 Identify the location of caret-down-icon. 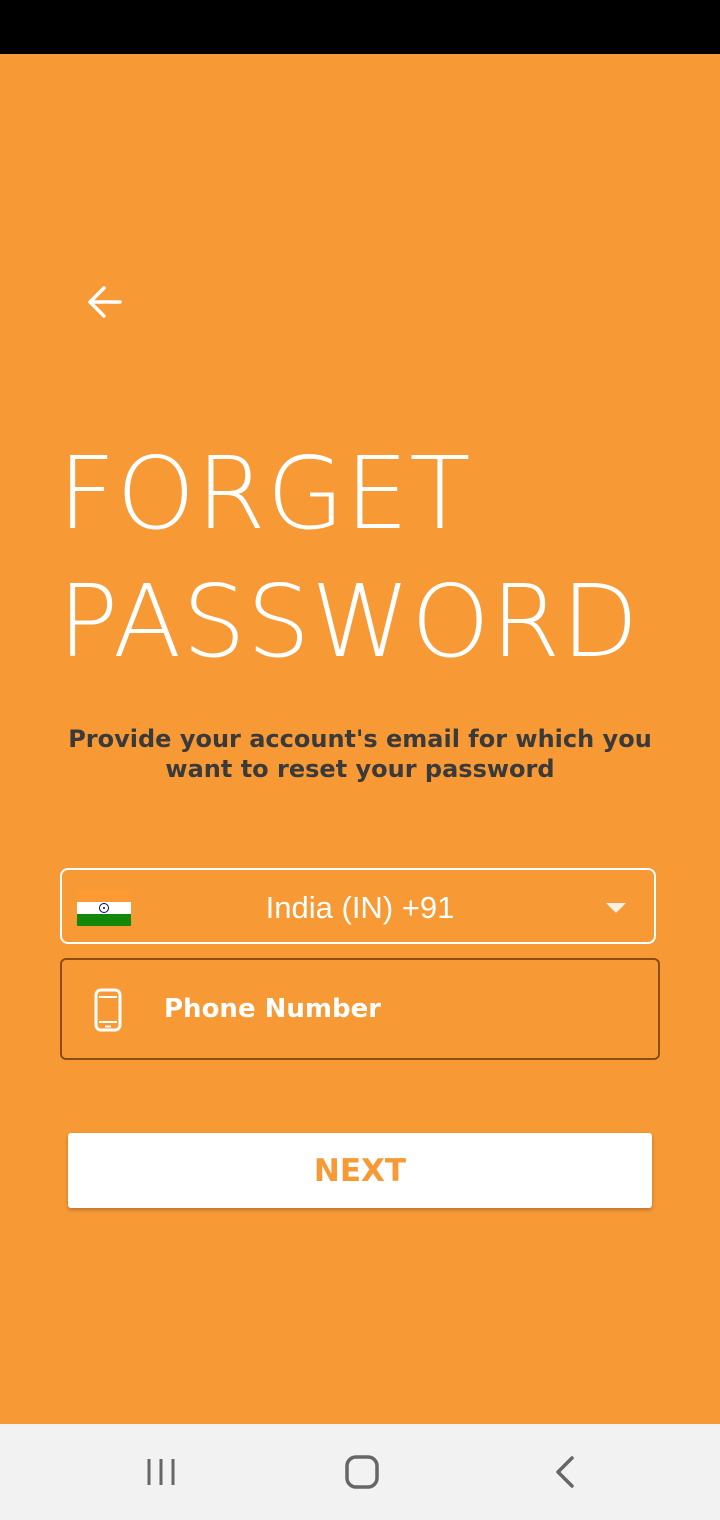
(616, 908).